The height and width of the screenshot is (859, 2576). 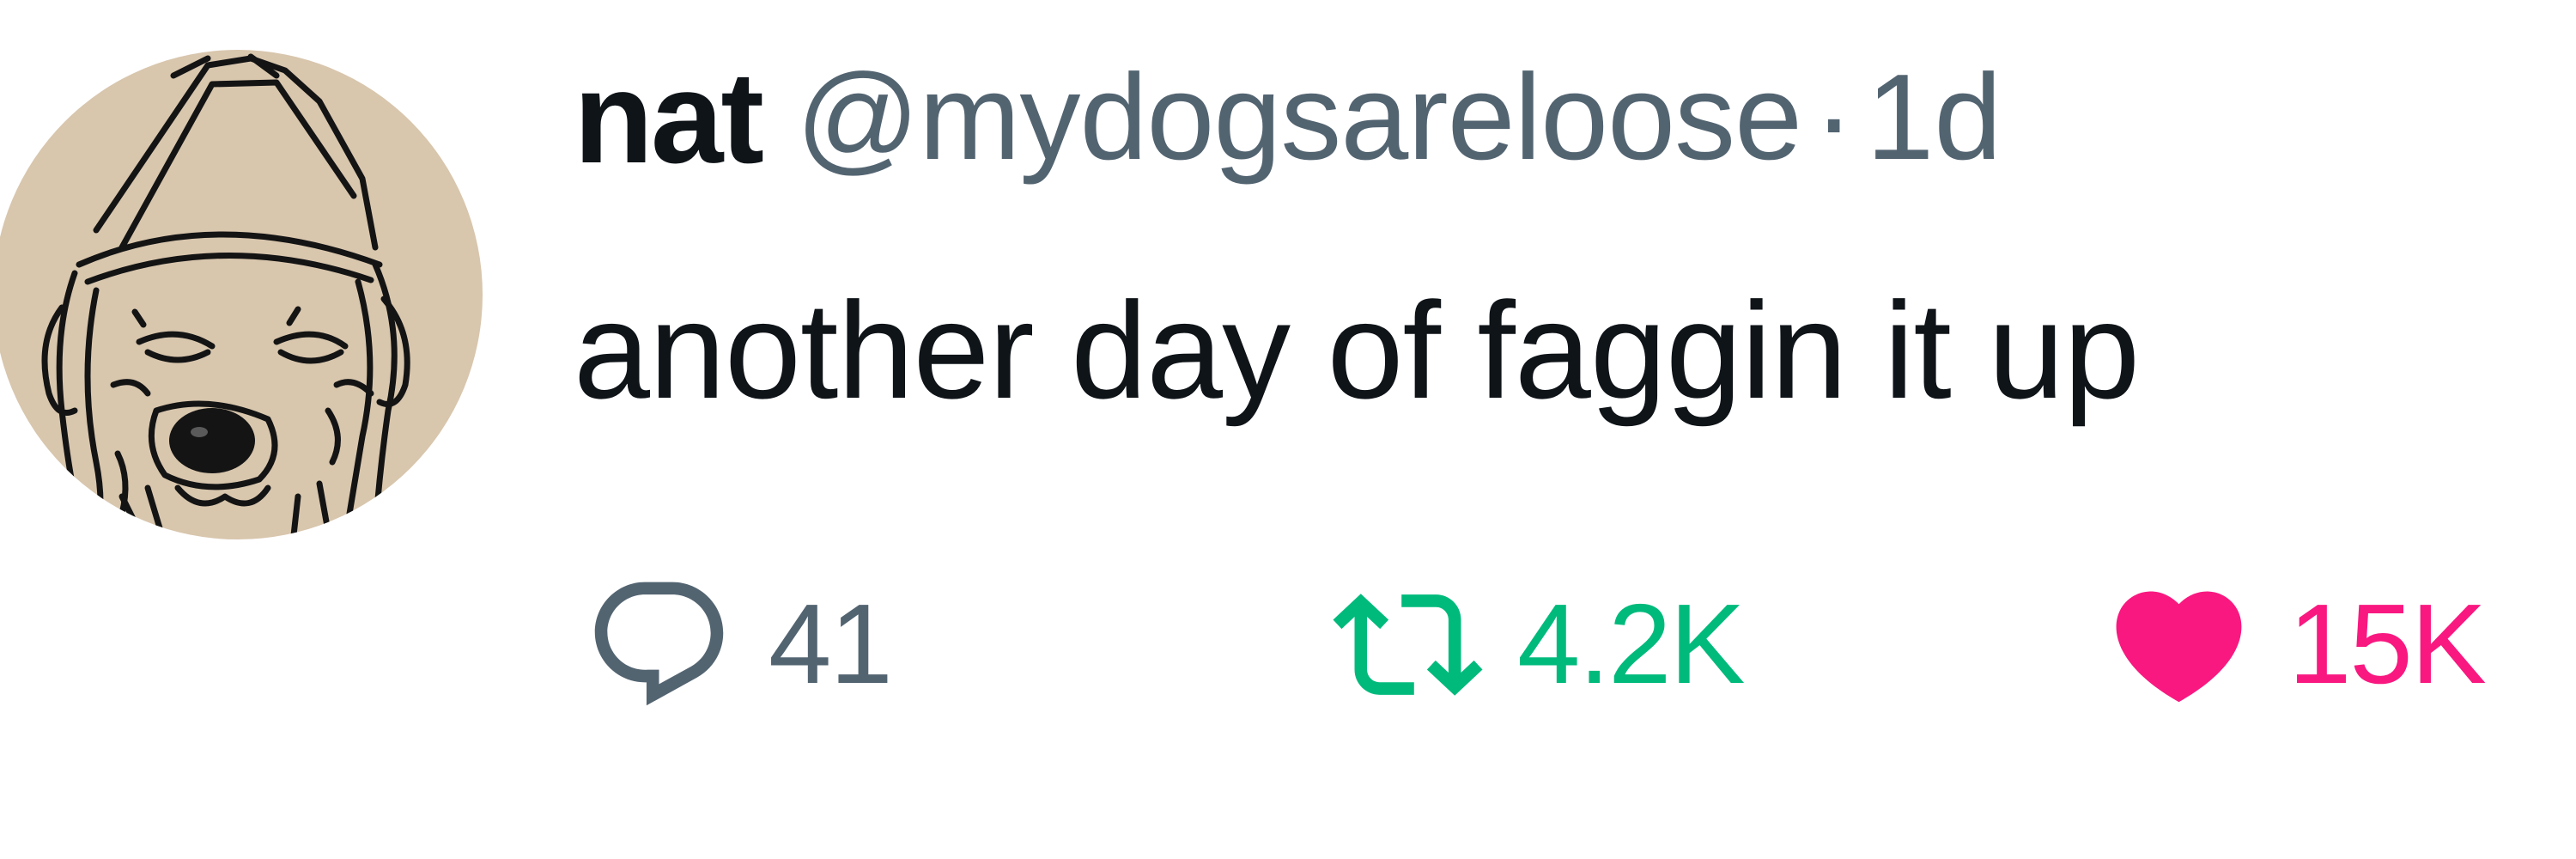 I want to click on timestamp: 1d, so click(x=1934, y=117).